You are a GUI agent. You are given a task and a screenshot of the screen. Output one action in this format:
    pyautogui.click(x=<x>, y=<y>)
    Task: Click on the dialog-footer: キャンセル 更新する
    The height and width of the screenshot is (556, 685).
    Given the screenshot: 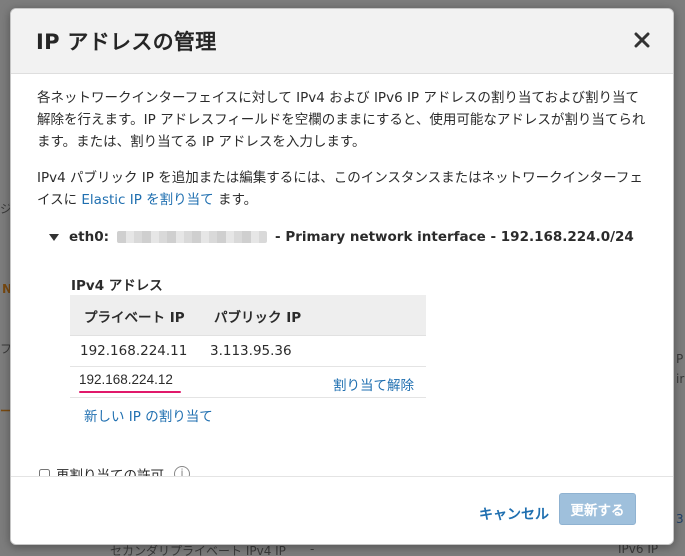 What is the action you would take?
    pyautogui.click(x=342, y=510)
    